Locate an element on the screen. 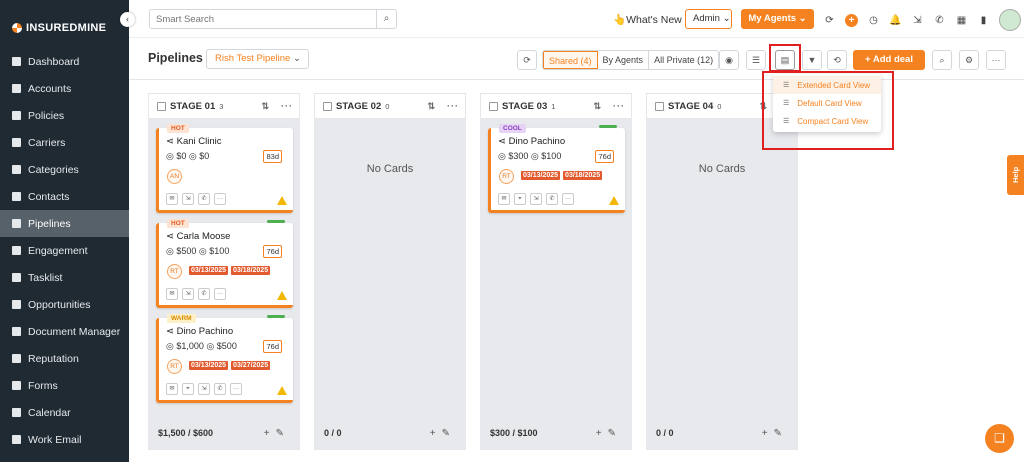 The width and height of the screenshot is (1024, 462). sidebar-item-pipelines: Pipelines is located at coordinates (64, 223).